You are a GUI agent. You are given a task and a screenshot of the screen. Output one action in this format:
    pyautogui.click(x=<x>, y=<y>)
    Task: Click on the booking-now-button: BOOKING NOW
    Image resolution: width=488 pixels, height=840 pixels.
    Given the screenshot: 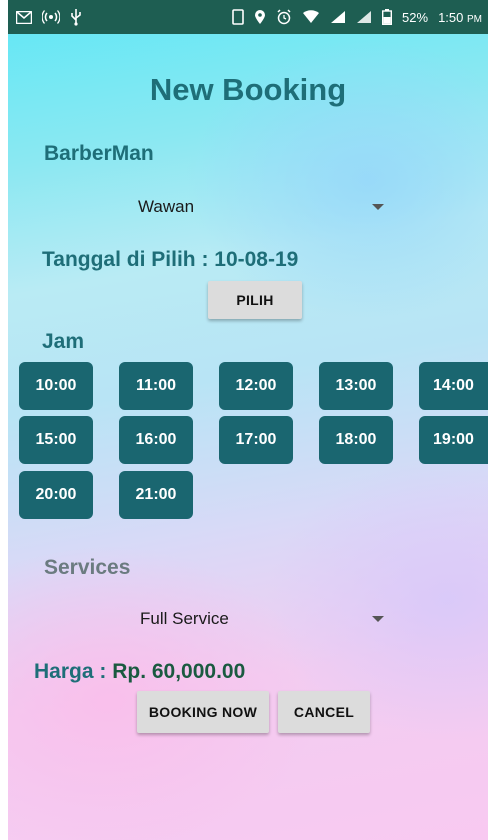 What is the action you would take?
    pyautogui.click(x=203, y=712)
    